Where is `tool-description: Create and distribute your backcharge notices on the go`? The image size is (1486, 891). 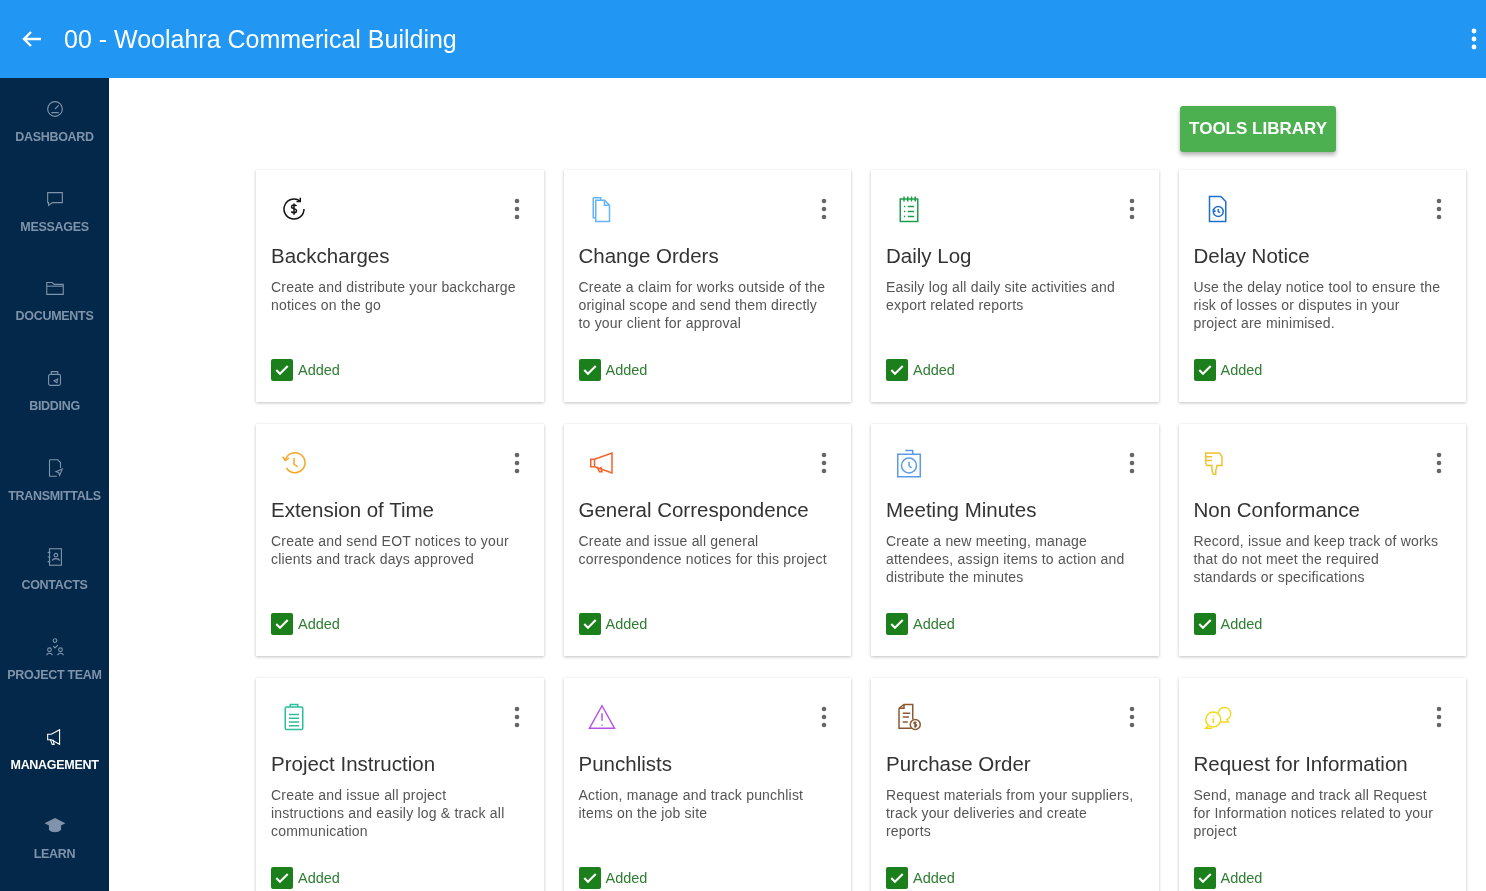
tool-description: Create and distribute your backcharge notices on the go is located at coordinates (394, 296).